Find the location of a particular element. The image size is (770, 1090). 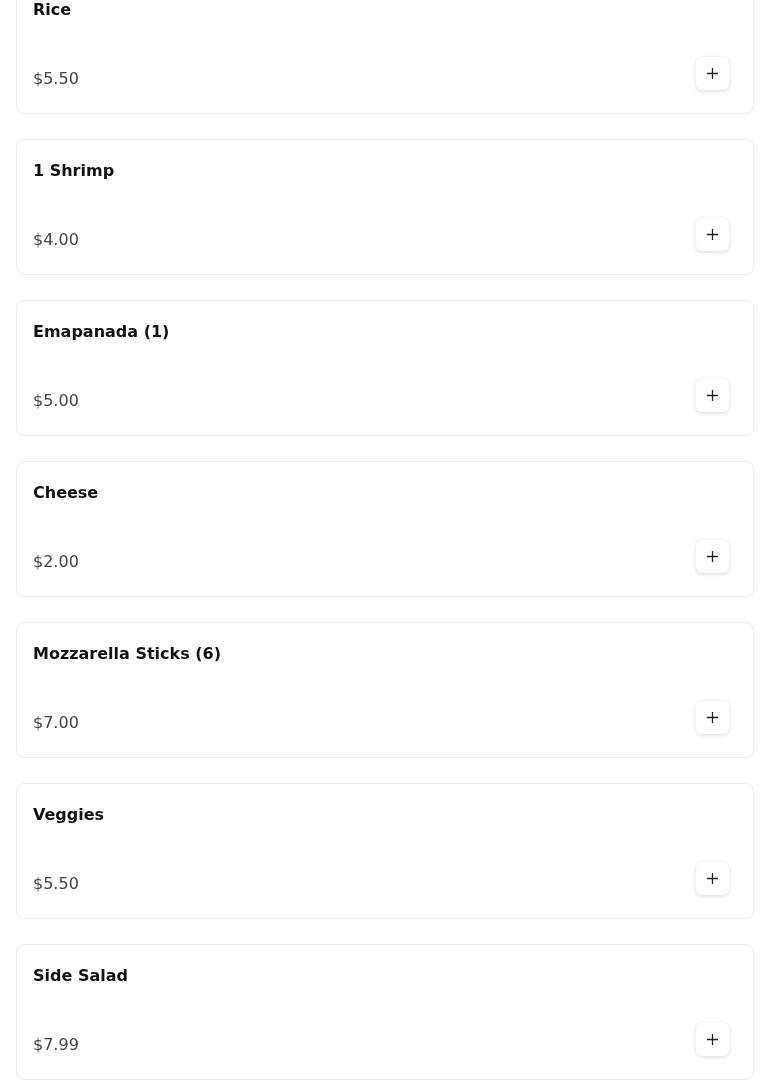

item-name: Mozzarella Sticks (6) is located at coordinates (127, 654).